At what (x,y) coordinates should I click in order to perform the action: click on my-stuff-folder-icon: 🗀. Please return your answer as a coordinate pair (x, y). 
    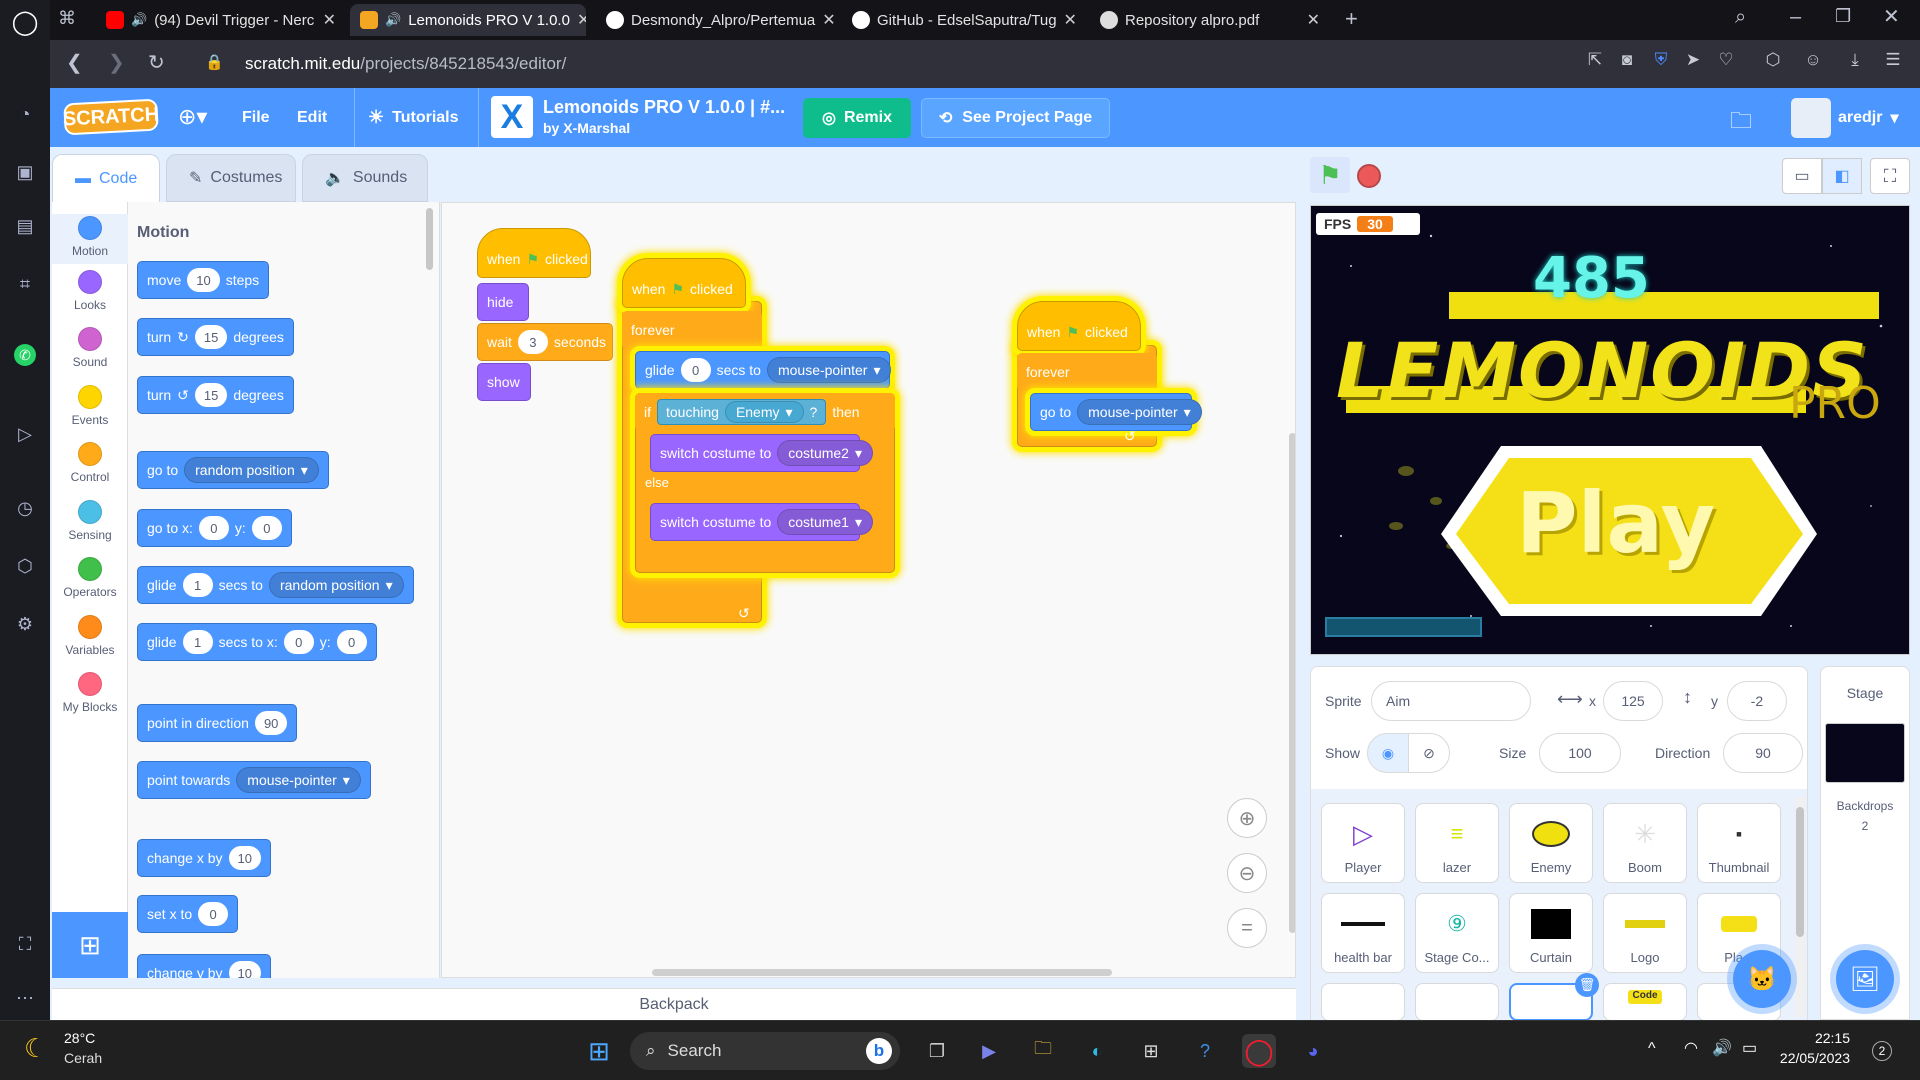
    Looking at the image, I should click on (1741, 123).